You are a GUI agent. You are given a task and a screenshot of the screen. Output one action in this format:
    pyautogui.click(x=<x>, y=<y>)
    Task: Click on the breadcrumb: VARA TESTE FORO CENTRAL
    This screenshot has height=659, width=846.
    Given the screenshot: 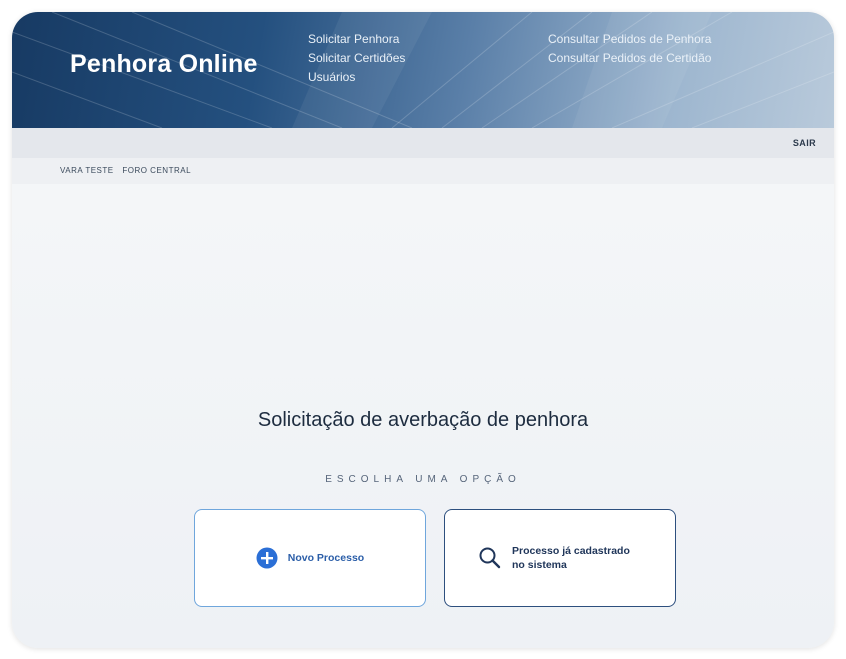 What is the action you would take?
    pyautogui.click(x=128, y=170)
    